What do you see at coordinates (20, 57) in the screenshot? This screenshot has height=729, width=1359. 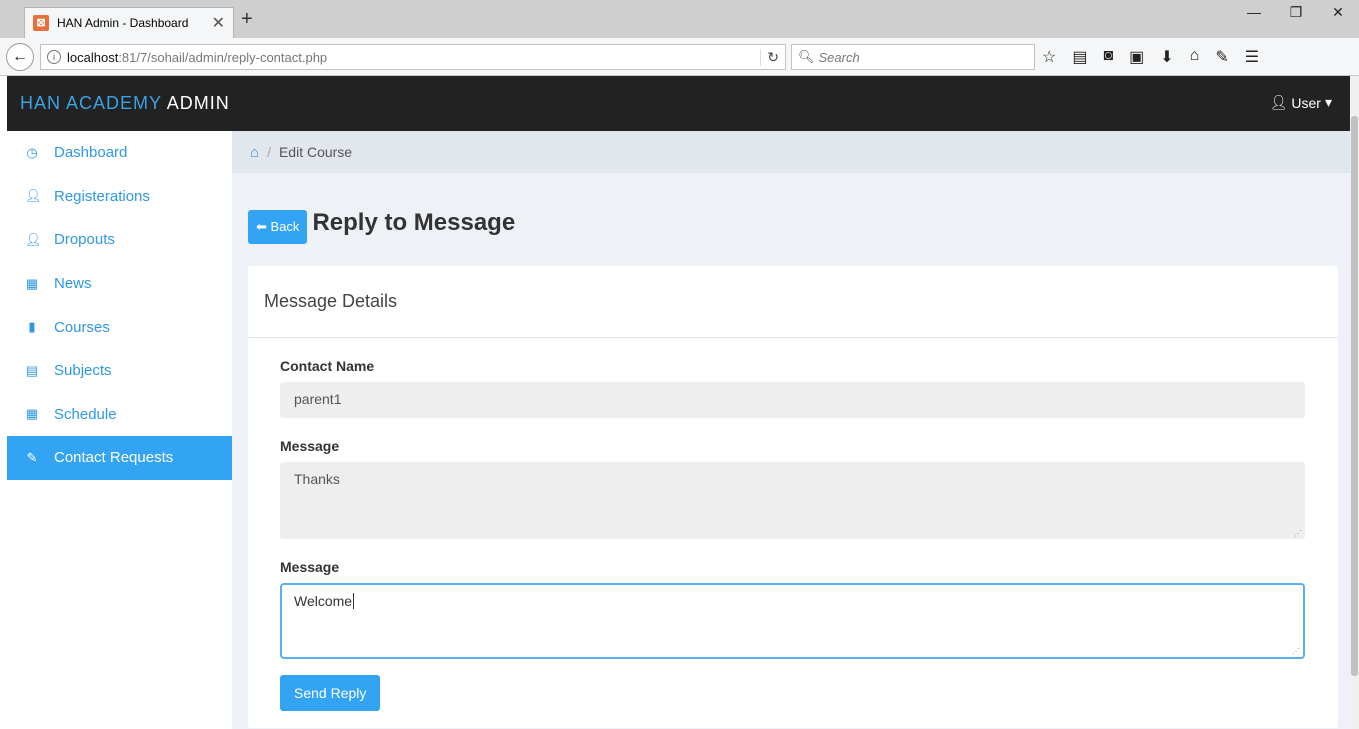 I see `browser-back-icon: ←` at bounding box center [20, 57].